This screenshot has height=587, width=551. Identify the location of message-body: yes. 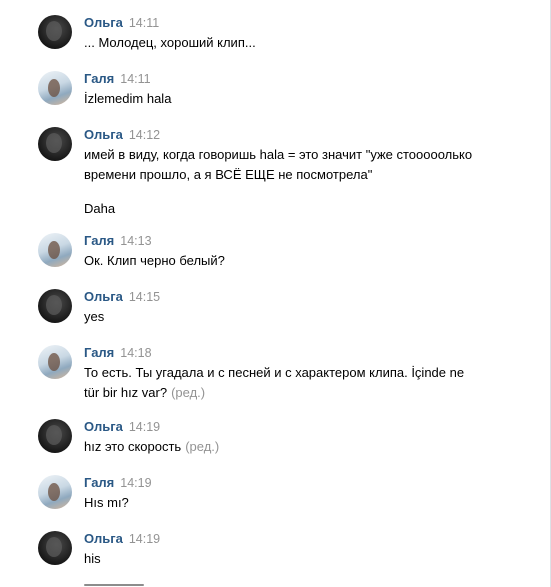
(94, 316).